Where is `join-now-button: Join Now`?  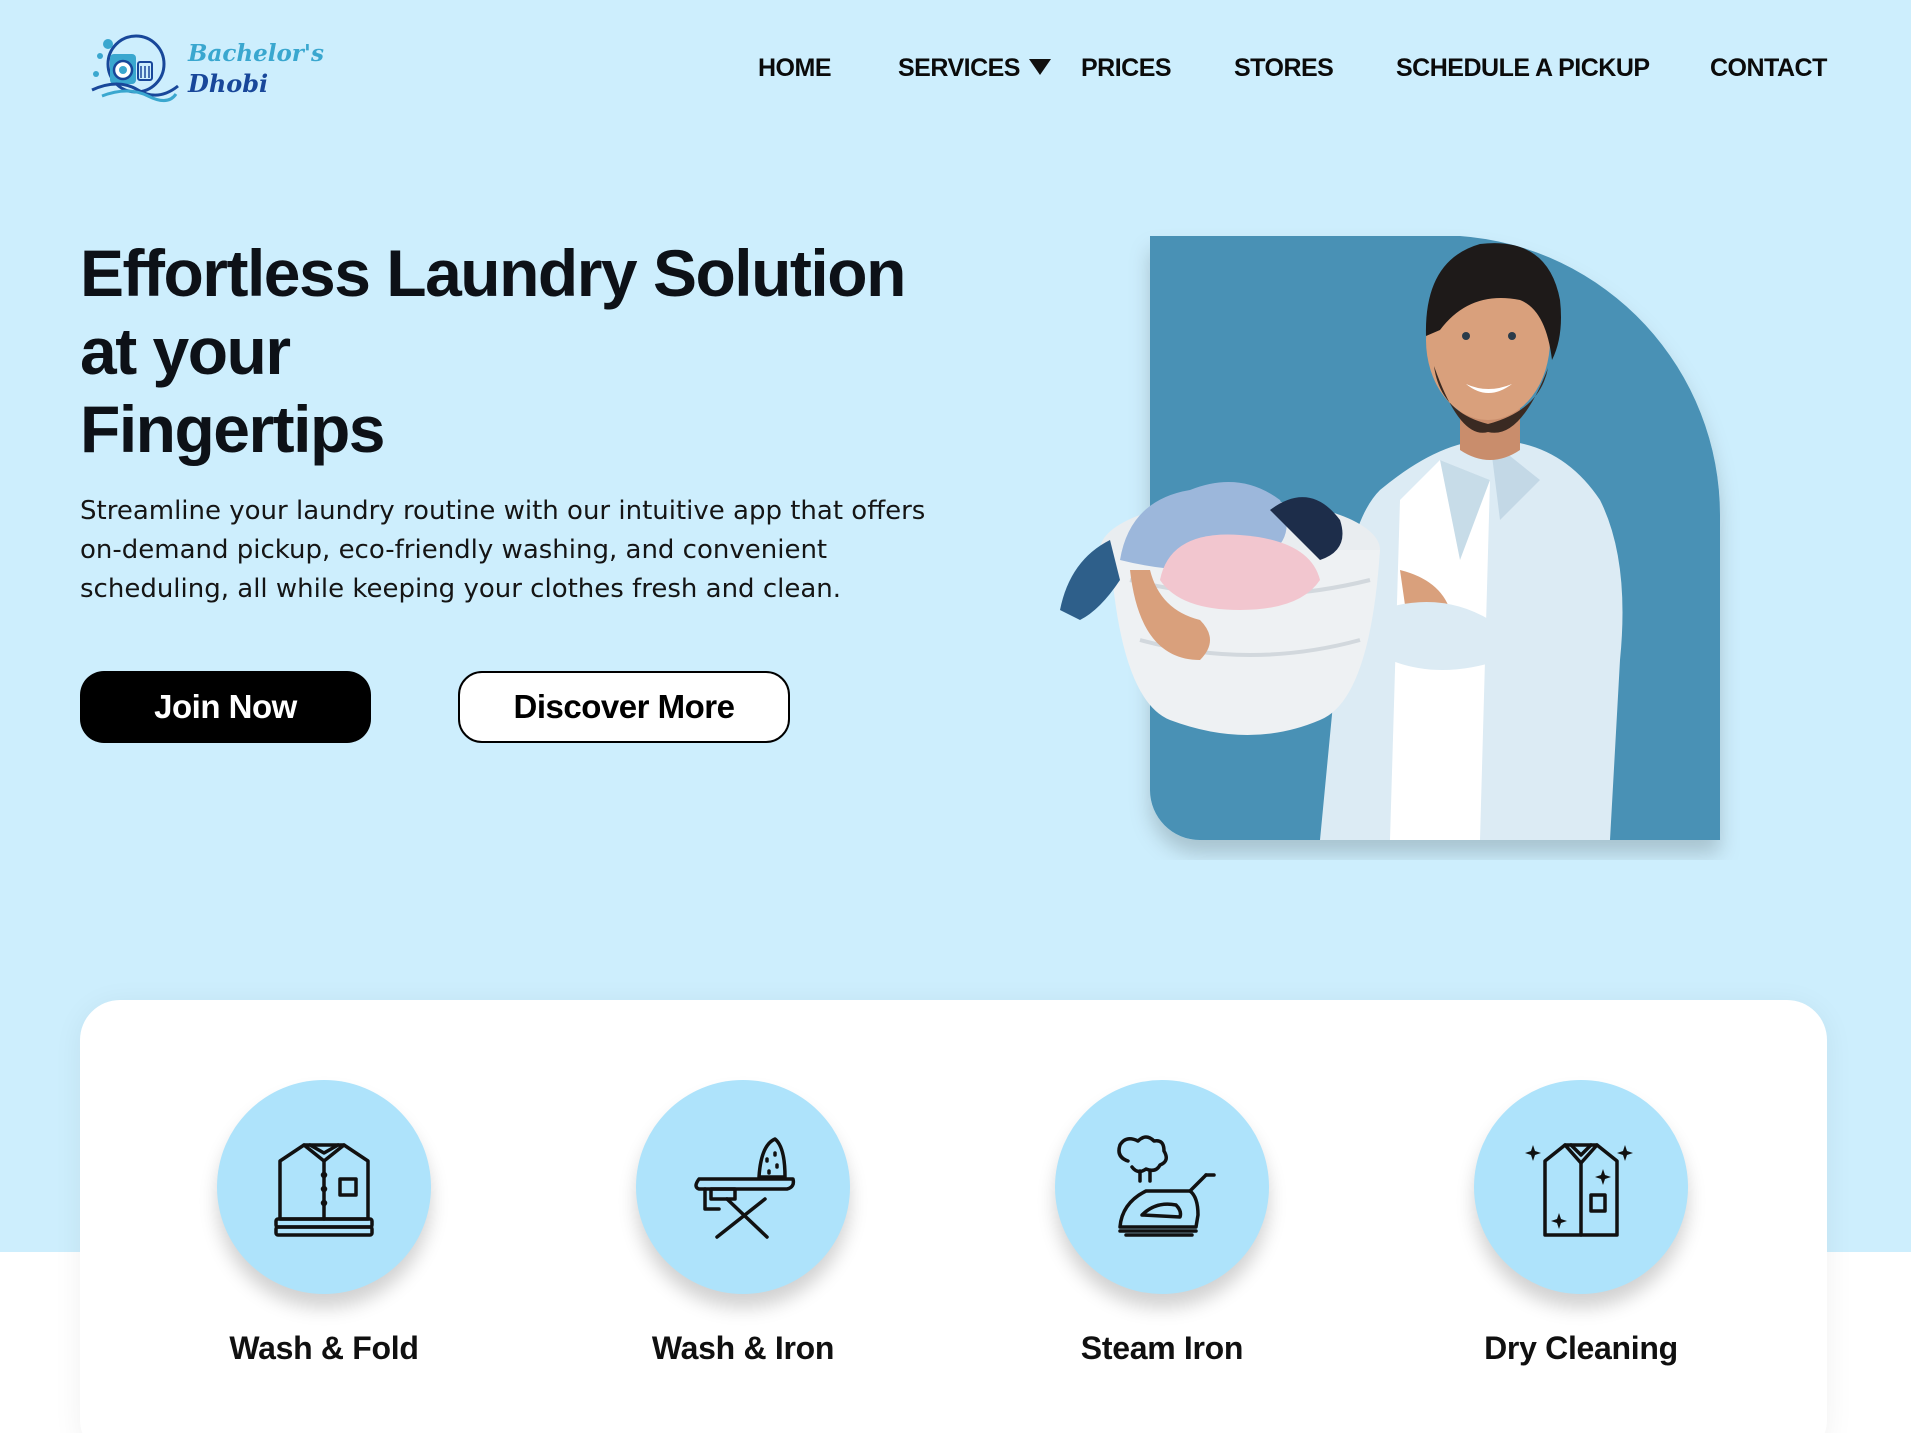
join-now-button: Join Now is located at coordinates (225, 707).